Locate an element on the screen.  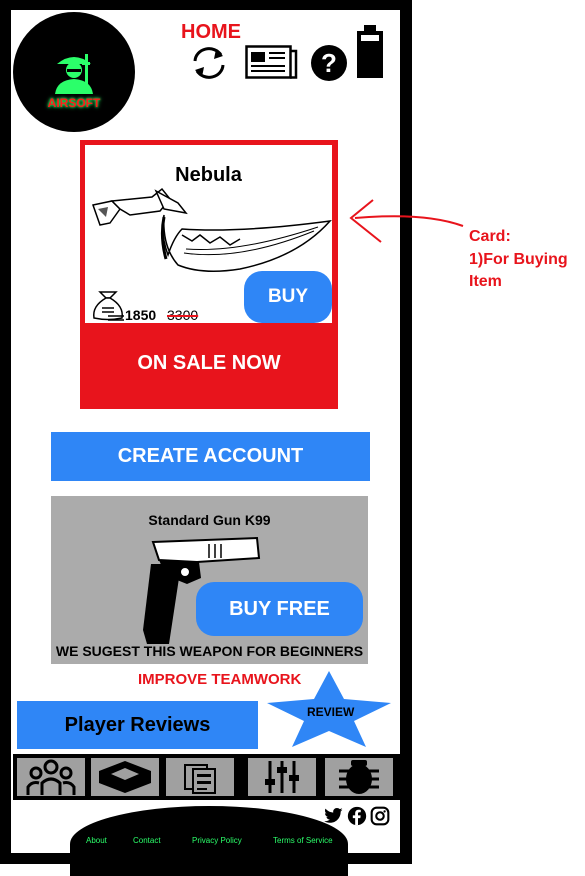
annotation-arrow is located at coordinates (406, 221).